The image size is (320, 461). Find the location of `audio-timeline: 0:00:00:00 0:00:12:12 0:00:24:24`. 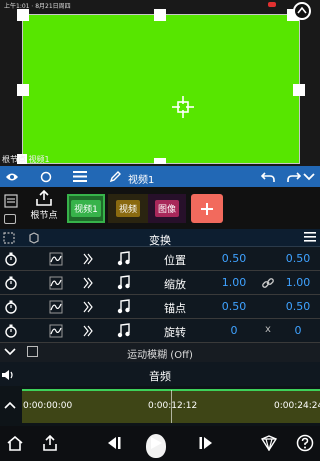

audio-timeline: 0:00:00:00 0:00:12:12 0:00:24:24 is located at coordinates (160, 406).